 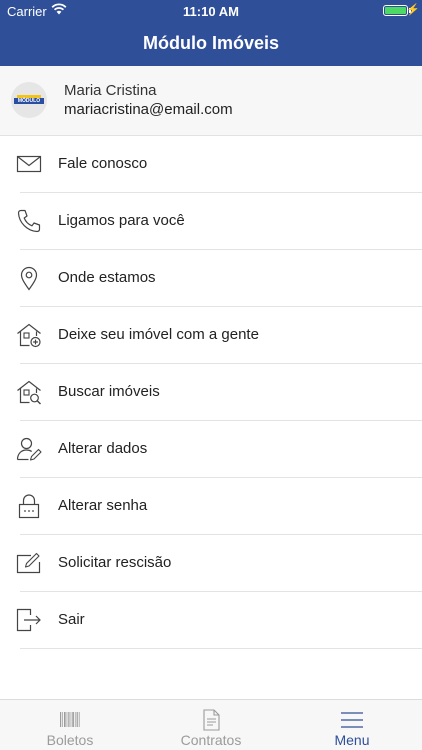 What do you see at coordinates (352, 720) in the screenshot?
I see `hamburger-icon` at bounding box center [352, 720].